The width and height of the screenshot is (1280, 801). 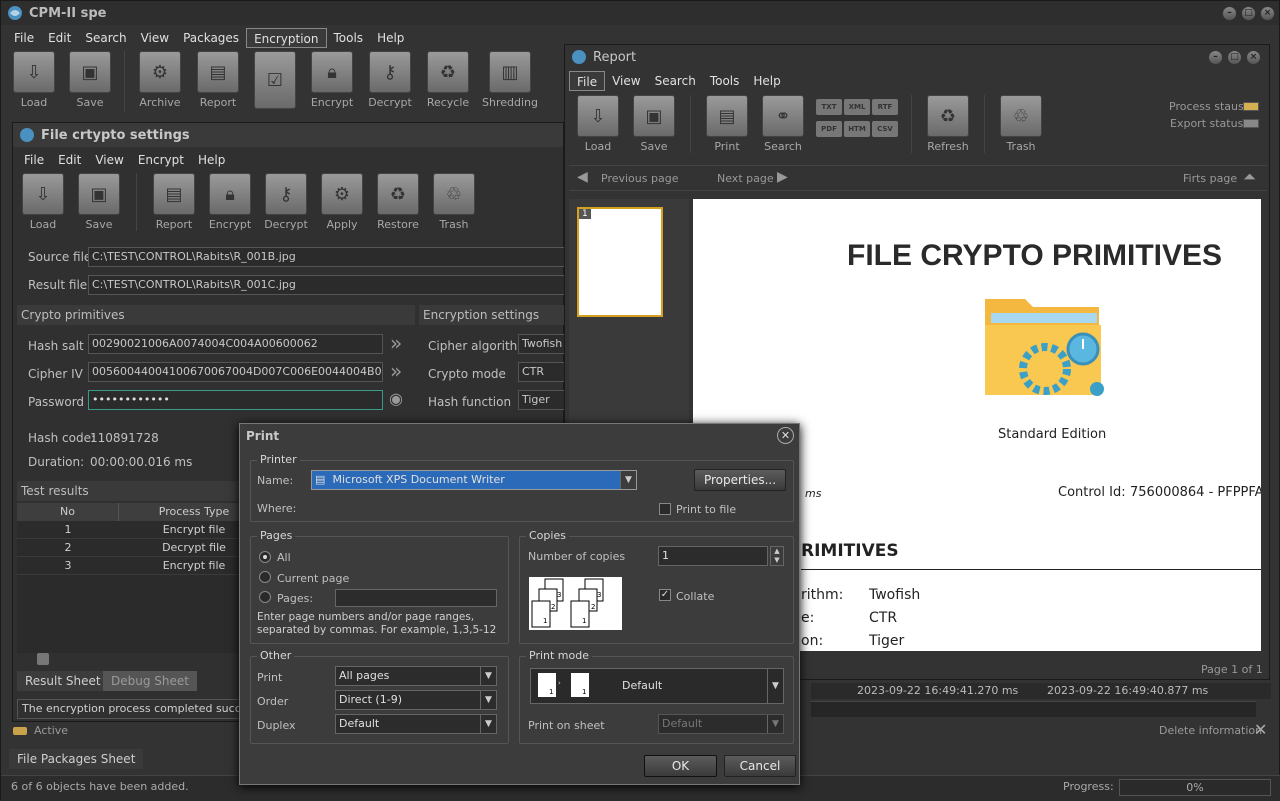 I want to click on recycle-button: ♻ Recycle, so click(x=448, y=80).